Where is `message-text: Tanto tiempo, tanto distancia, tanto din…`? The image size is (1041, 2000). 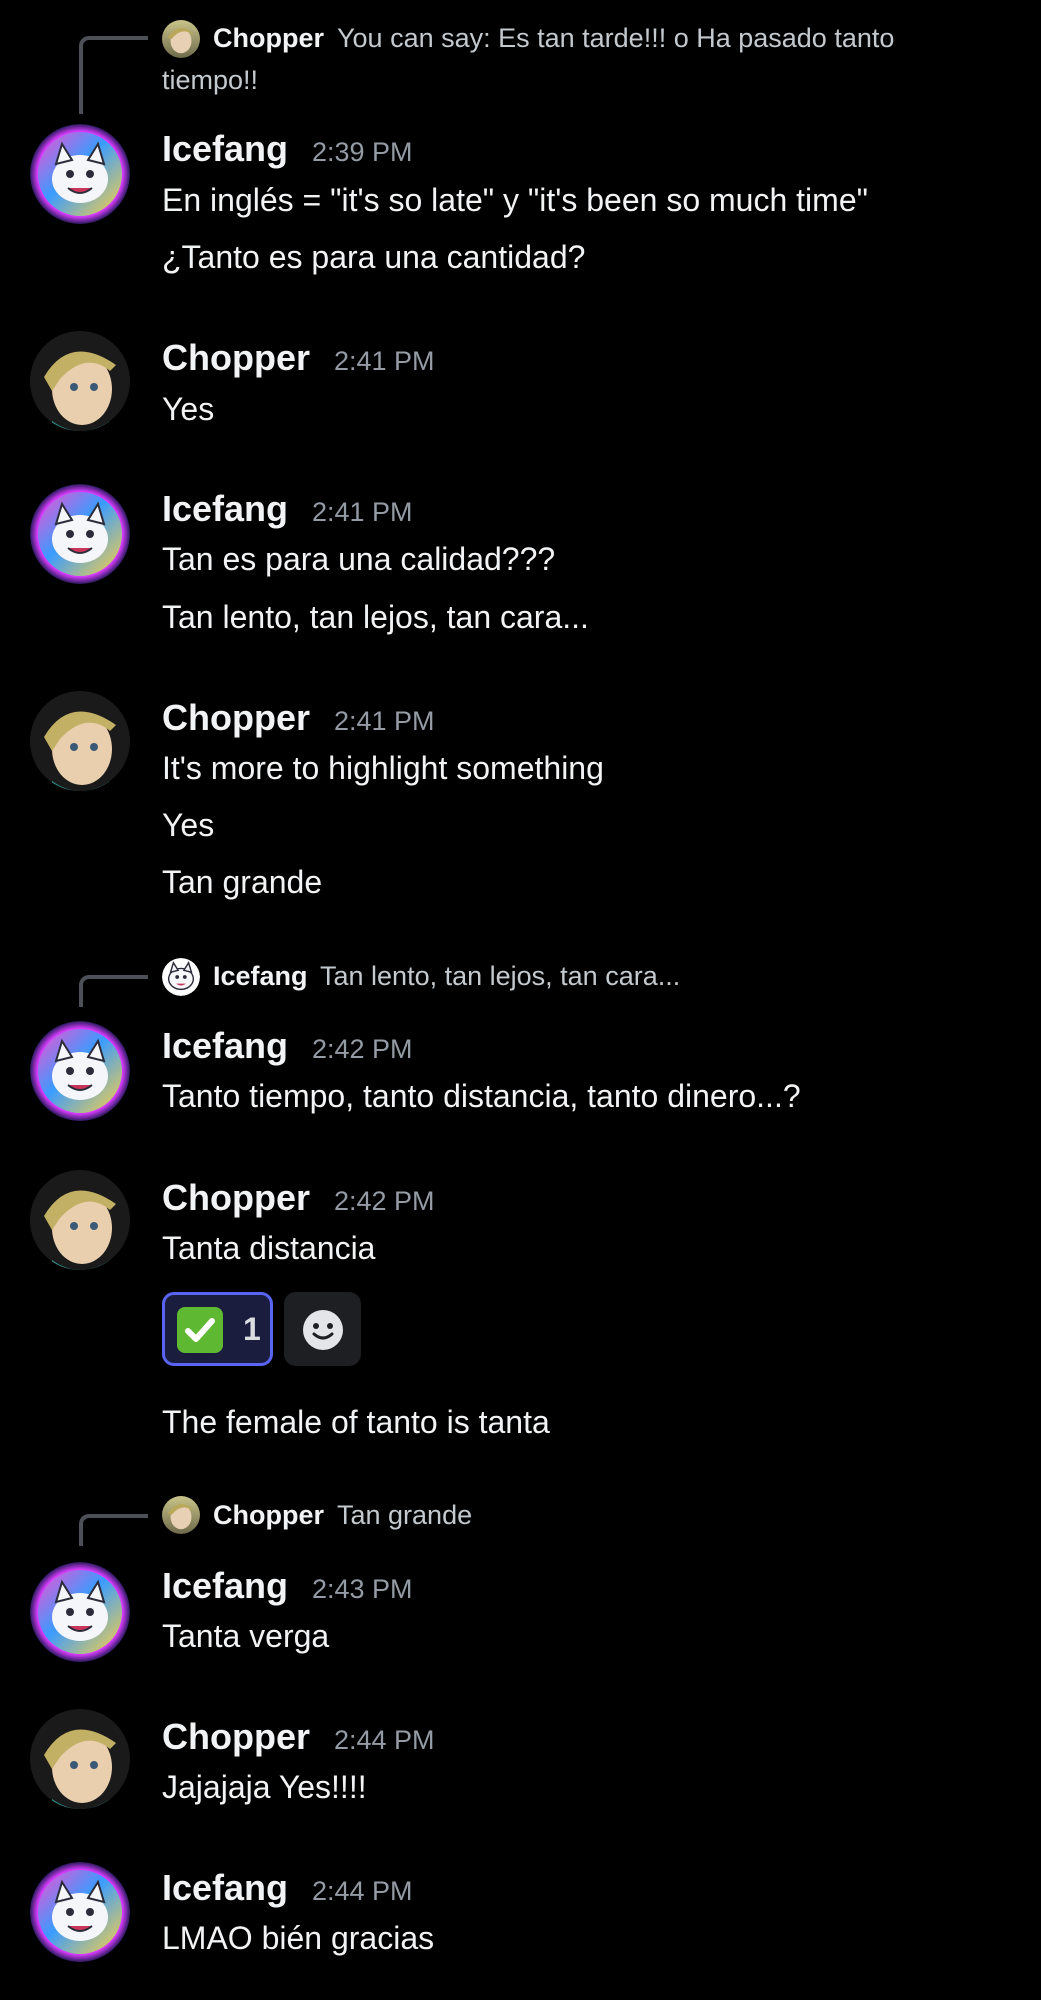
message-text: Tanto tiempo, tanto distancia, tanto din… is located at coordinates (481, 1096).